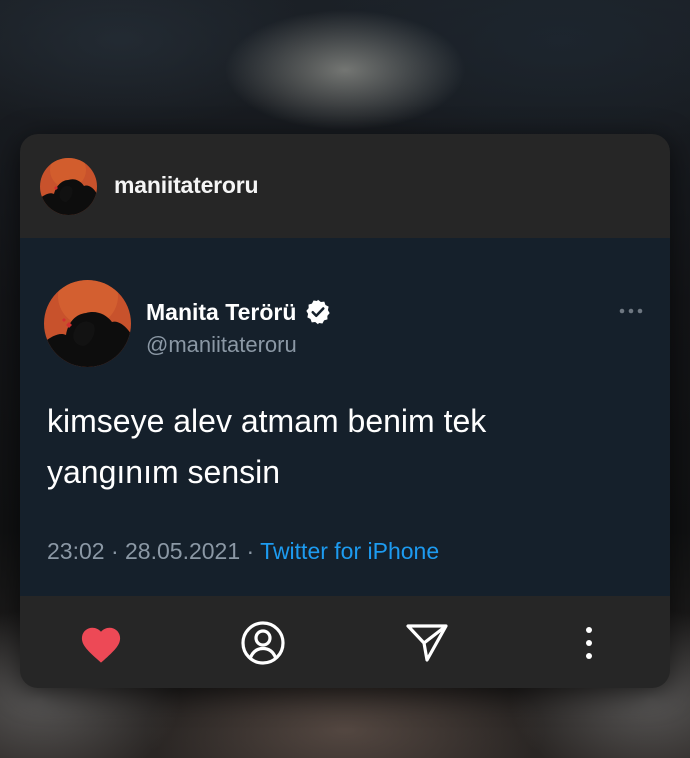 This screenshot has width=690, height=758. I want to click on tweet-meta: 23:02 · 28.05.2021 · Twitter for iPhone, so click(243, 551).